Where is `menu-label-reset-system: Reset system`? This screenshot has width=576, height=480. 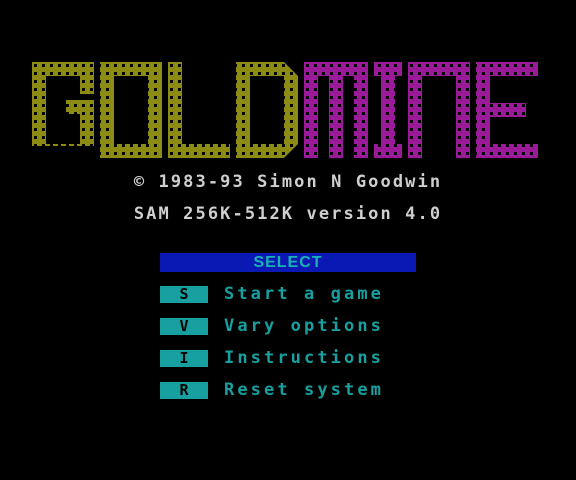
menu-label-reset-system: Reset system is located at coordinates (304, 390).